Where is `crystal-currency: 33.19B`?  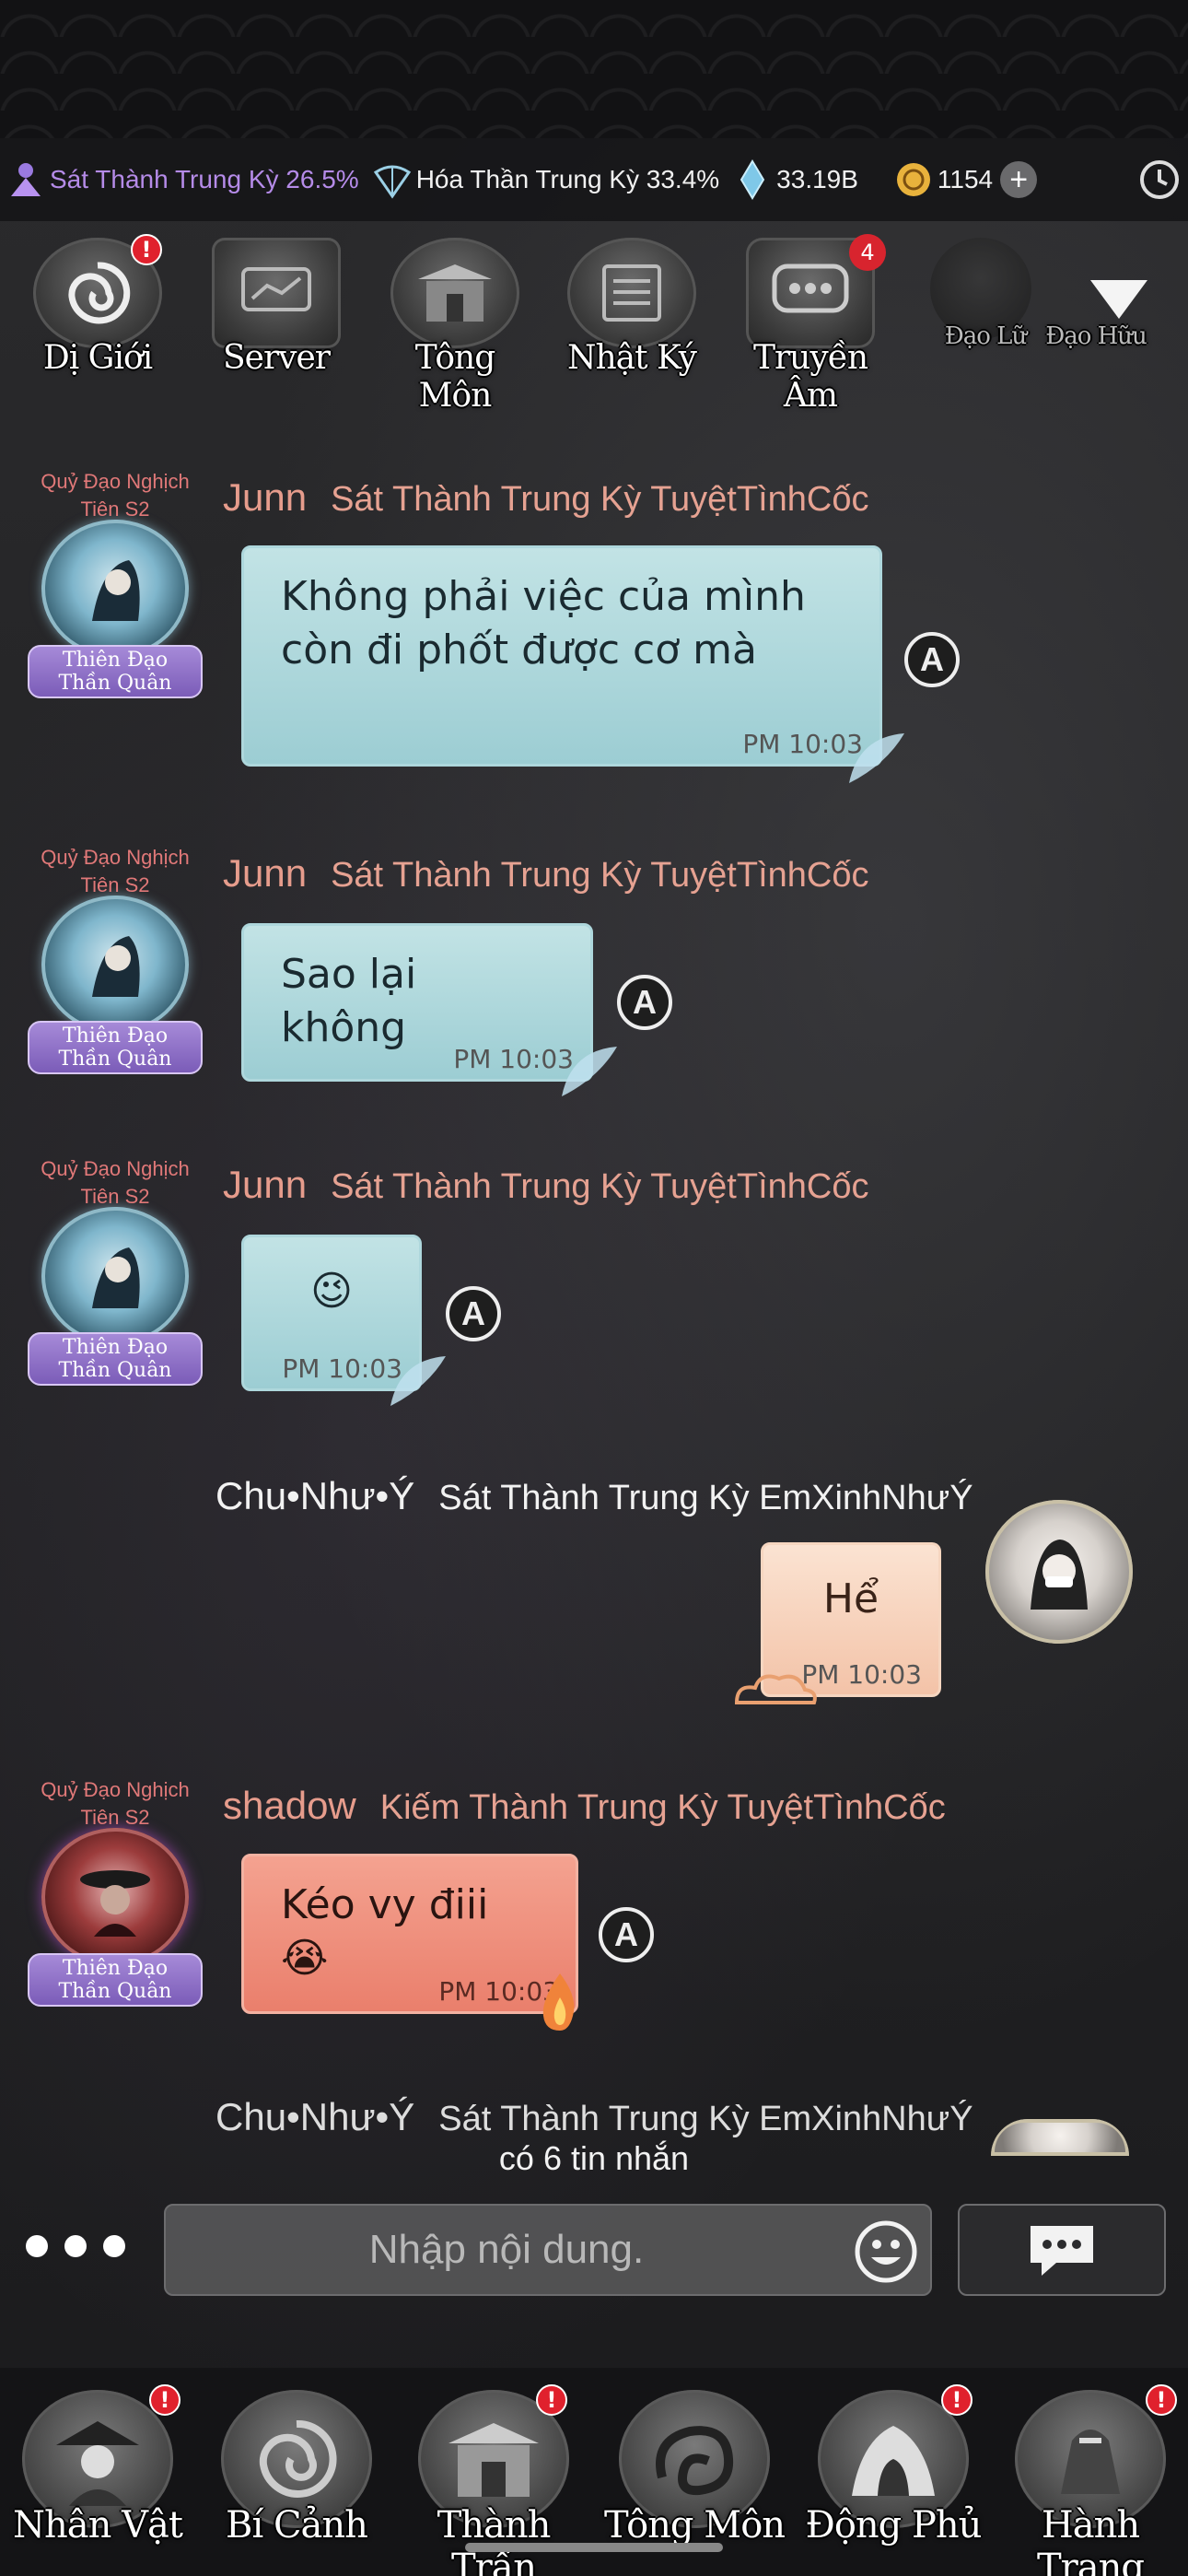 crystal-currency: 33.19B is located at coordinates (795, 179).